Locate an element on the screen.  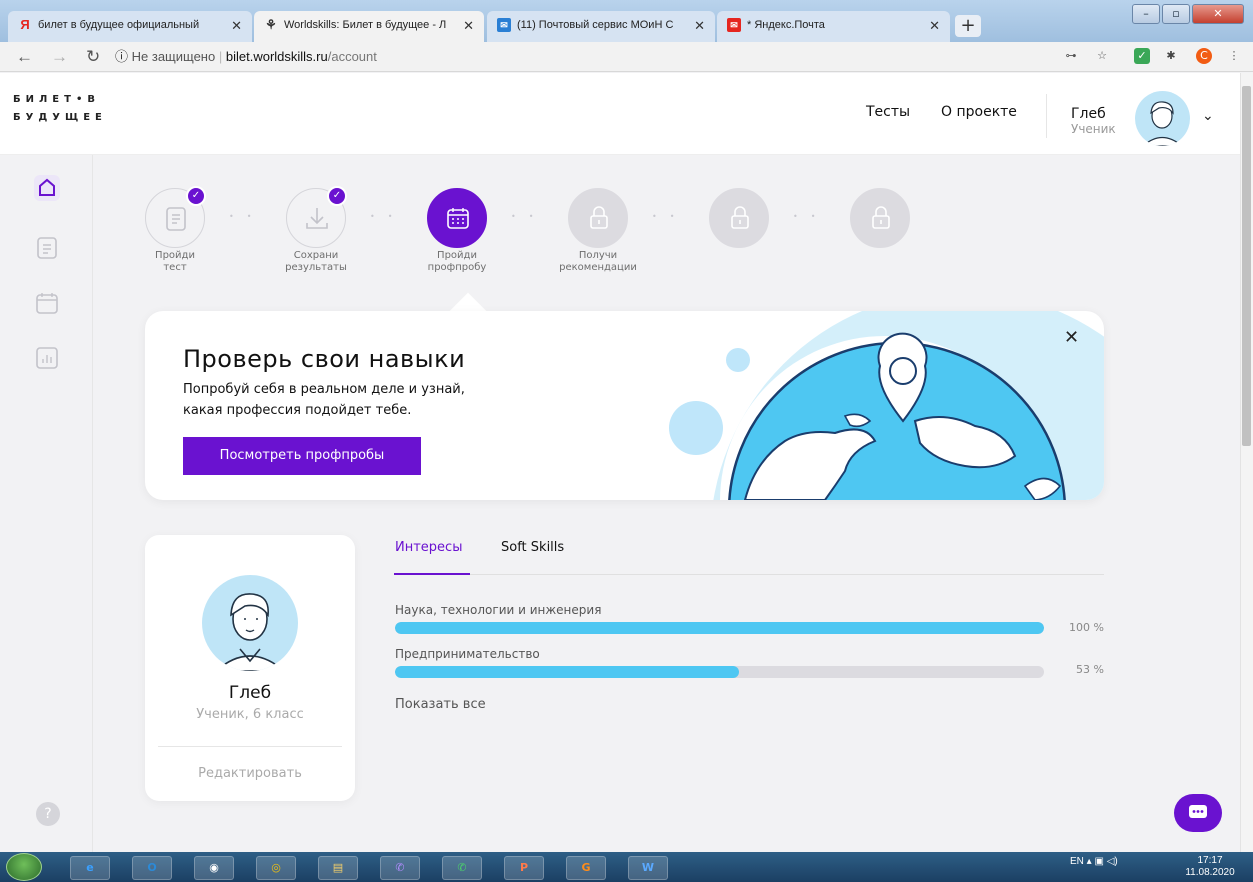
show-all-link: Показать все is located at coordinates (440, 704).